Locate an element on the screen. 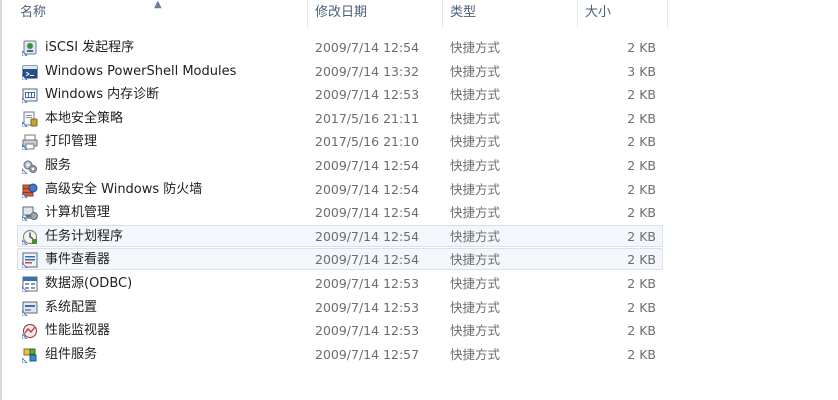  column-header-bar: 名称 修改日期 类型 大小 ▲ is located at coordinates (335, 14).